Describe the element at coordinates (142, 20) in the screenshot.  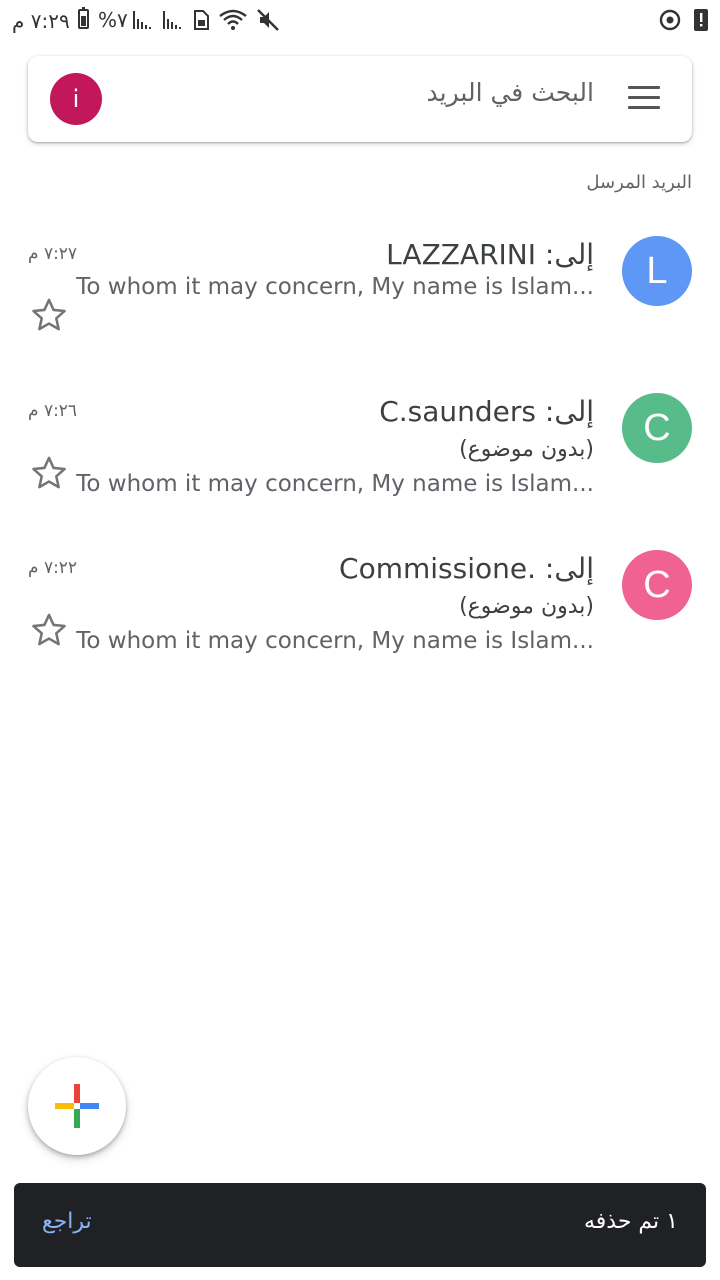
I see `signal-icon` at that location.